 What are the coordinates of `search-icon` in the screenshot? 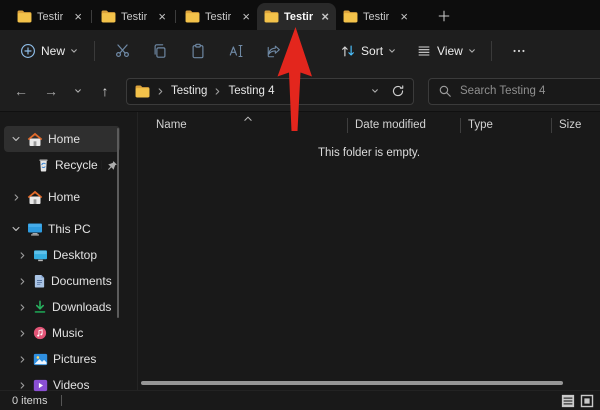 It's located at (445, 91).